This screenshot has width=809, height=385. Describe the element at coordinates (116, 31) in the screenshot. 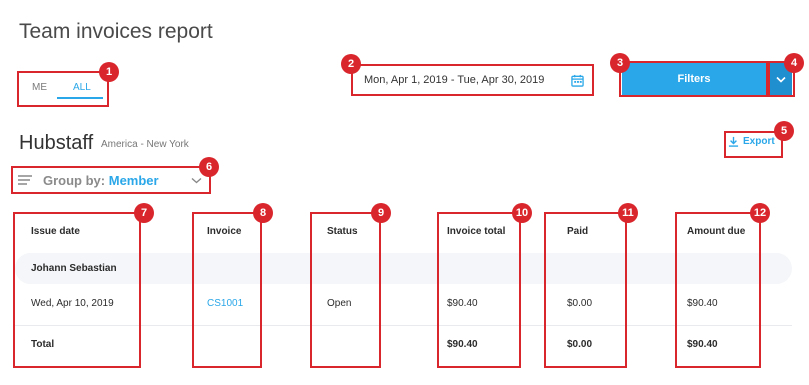

I see `page-title: Team invoices report` at that location.